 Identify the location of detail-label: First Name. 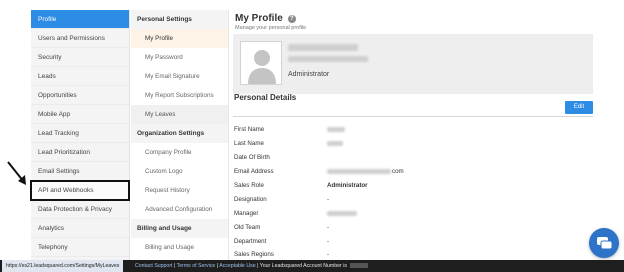
(249, 129).